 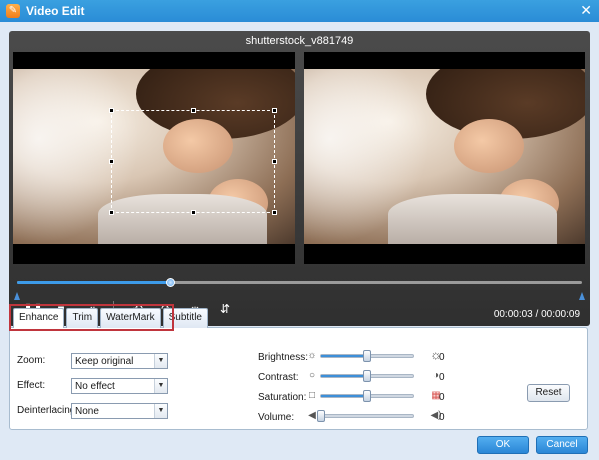 What do you see at coordinates (95, 386) in the screenshot?
I see `effect-value: No effect` at bounding box center [95, 386].